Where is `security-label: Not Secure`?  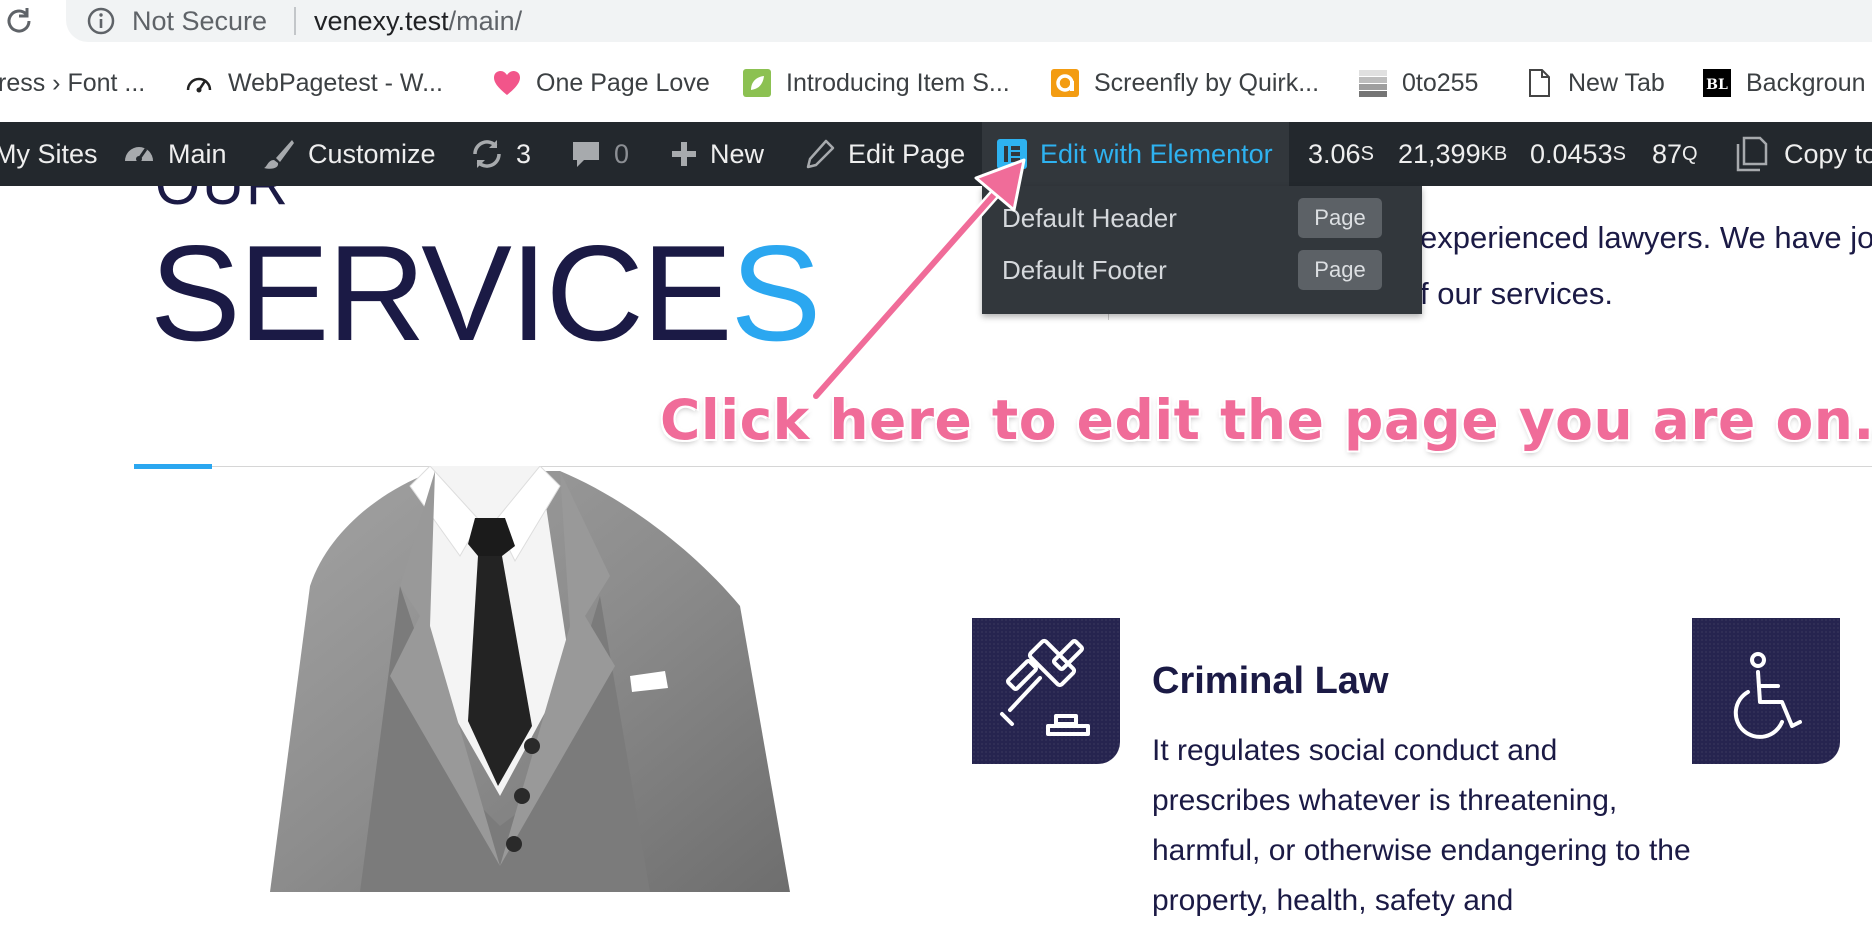 security-label: Not Secure is located at coordinates (200, 21).